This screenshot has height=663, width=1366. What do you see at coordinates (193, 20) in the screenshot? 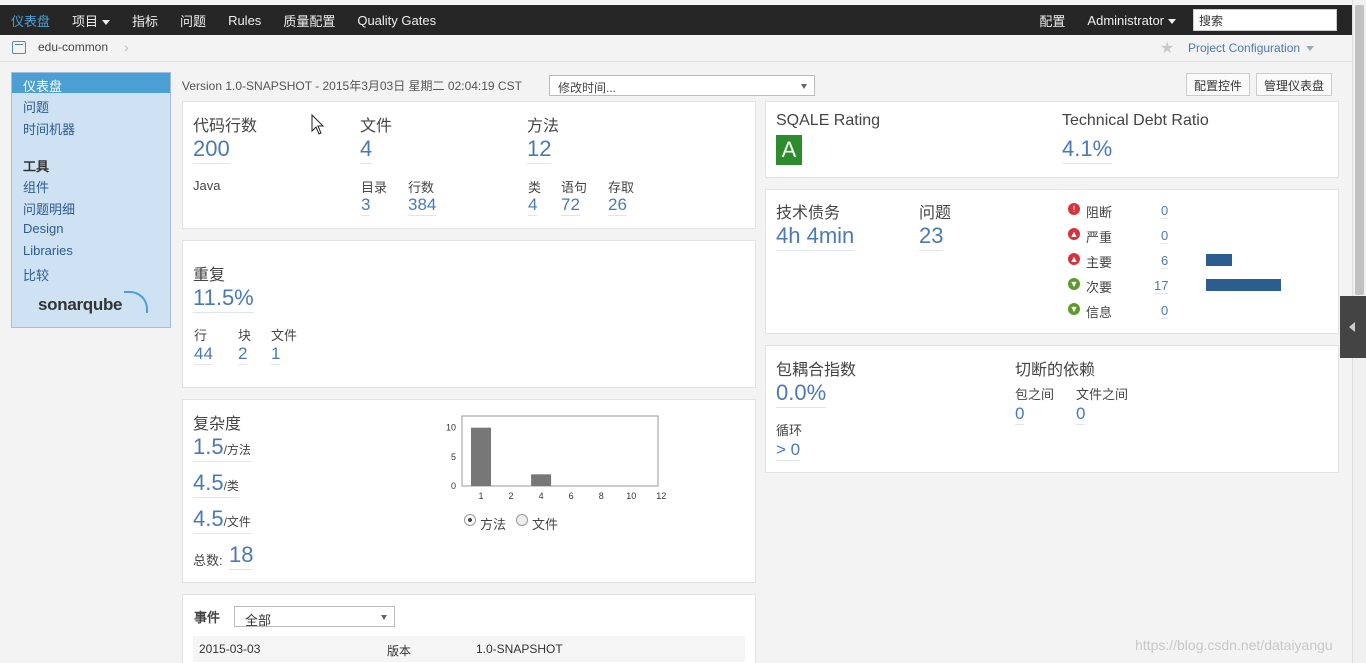
I see `nav-issues: 问题` at bounding box center [193, 20].